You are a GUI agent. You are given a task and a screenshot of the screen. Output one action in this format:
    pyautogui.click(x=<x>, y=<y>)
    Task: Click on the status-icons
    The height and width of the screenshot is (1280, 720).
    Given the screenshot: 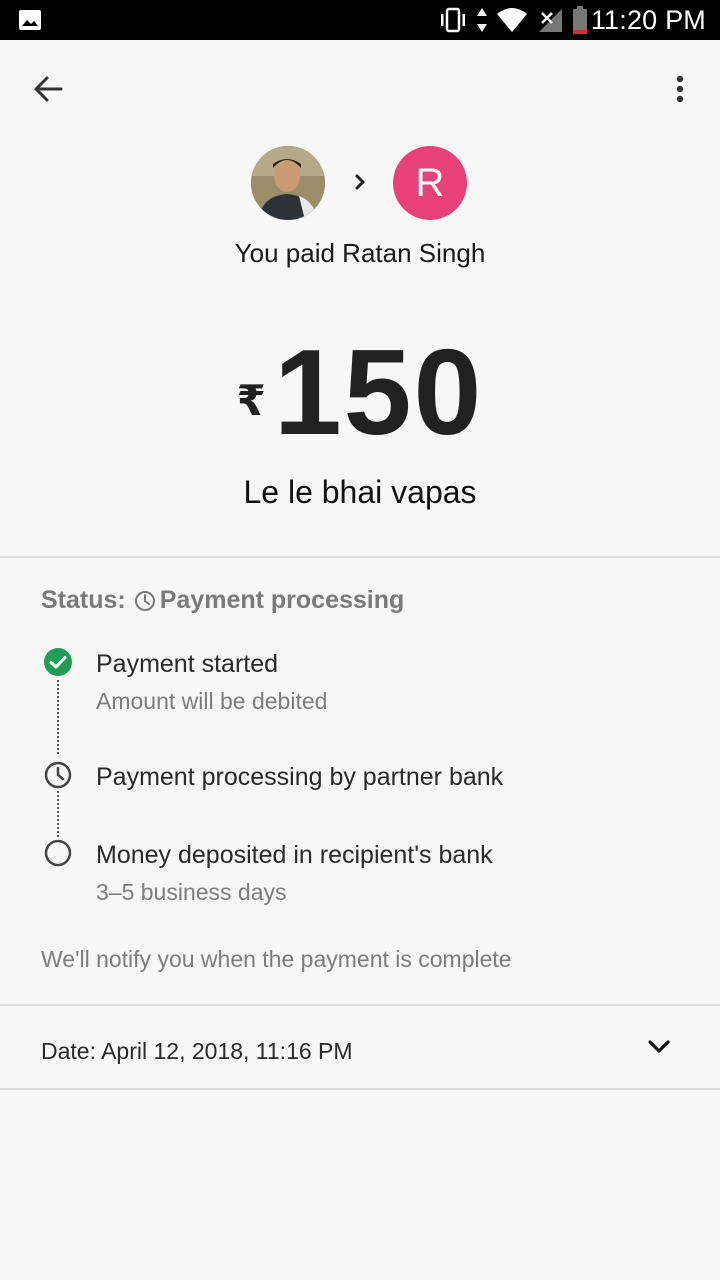 What is the action you would take?
    pyautogui.click(x=513, y=20)
    